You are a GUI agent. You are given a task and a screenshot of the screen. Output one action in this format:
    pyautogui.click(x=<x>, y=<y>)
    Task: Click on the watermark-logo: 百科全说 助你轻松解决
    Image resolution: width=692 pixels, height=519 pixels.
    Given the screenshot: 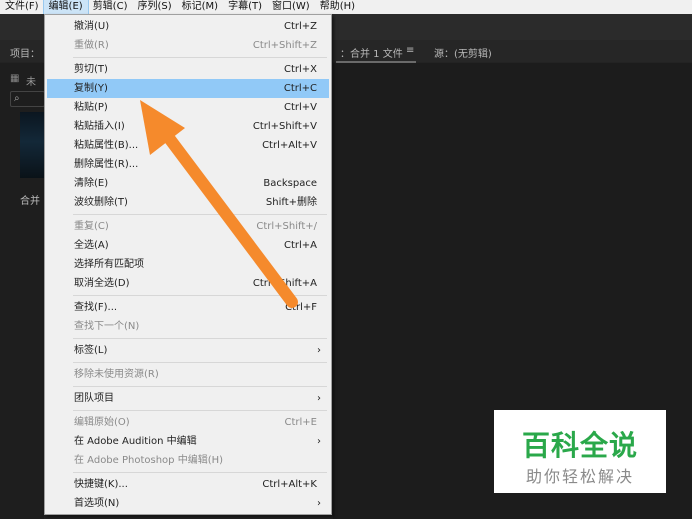 What is the action you would take?
    pyautogui.click(x=580, y=451)
    